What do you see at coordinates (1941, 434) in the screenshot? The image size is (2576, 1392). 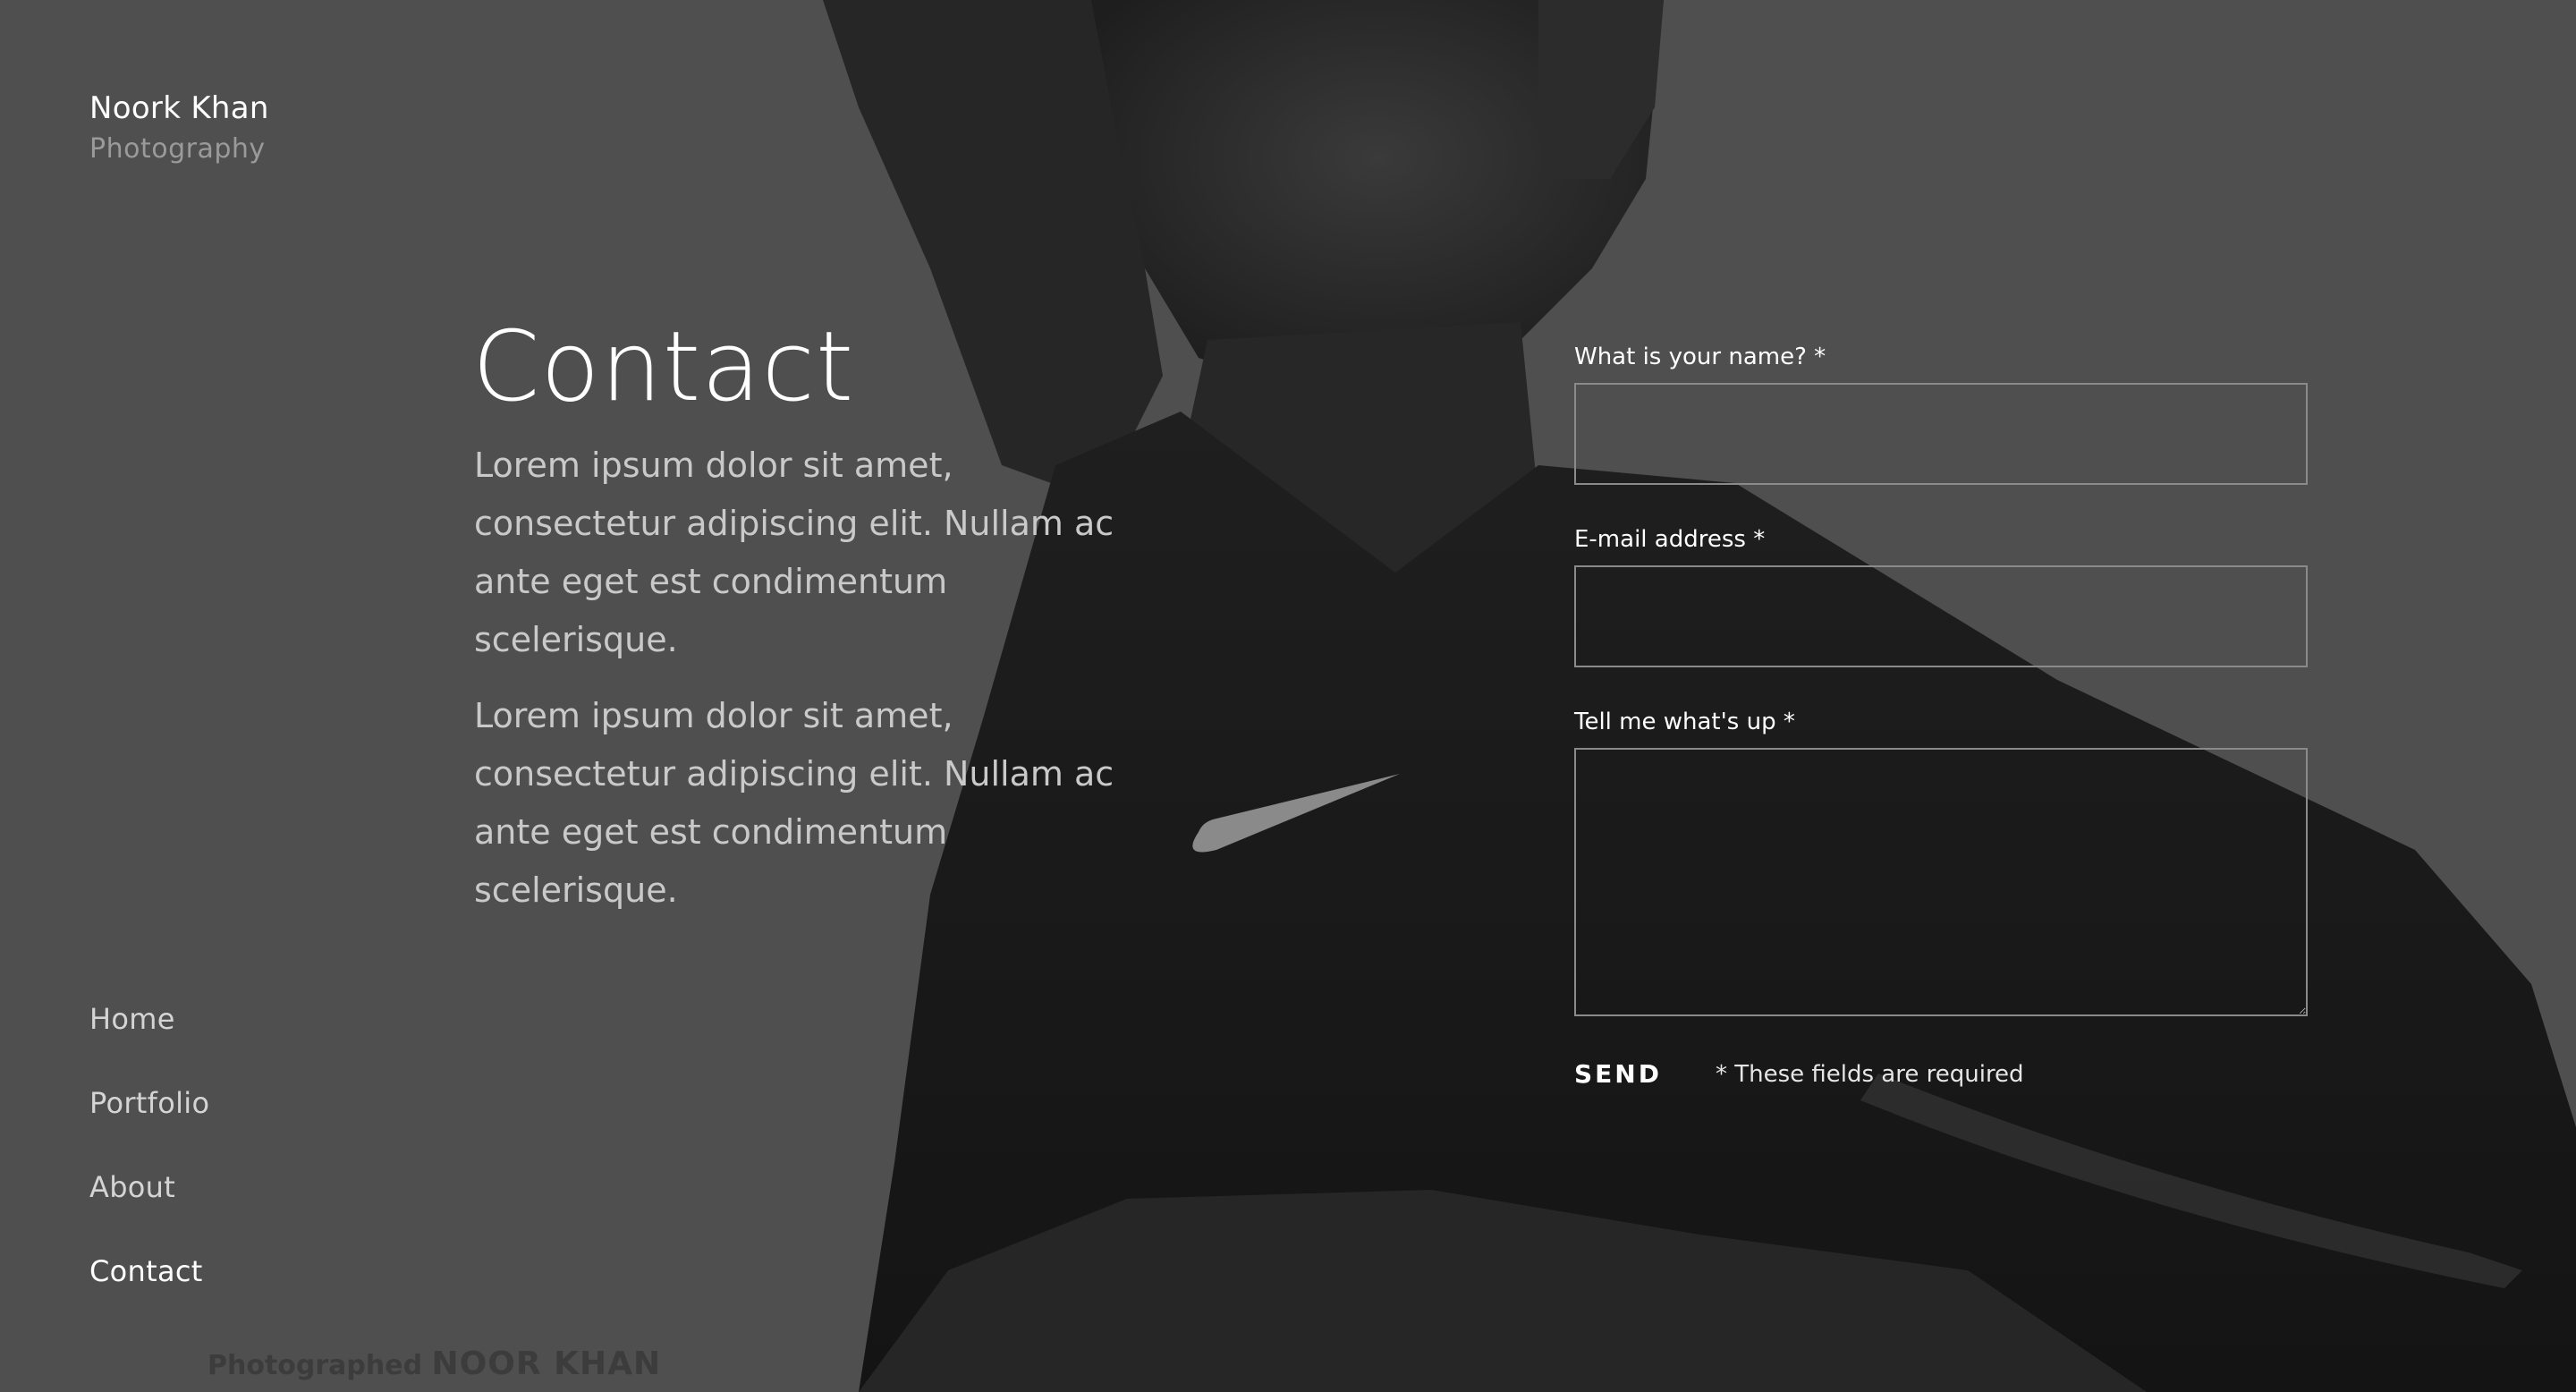 I see `name-field` at bounding box center [1941, 434].